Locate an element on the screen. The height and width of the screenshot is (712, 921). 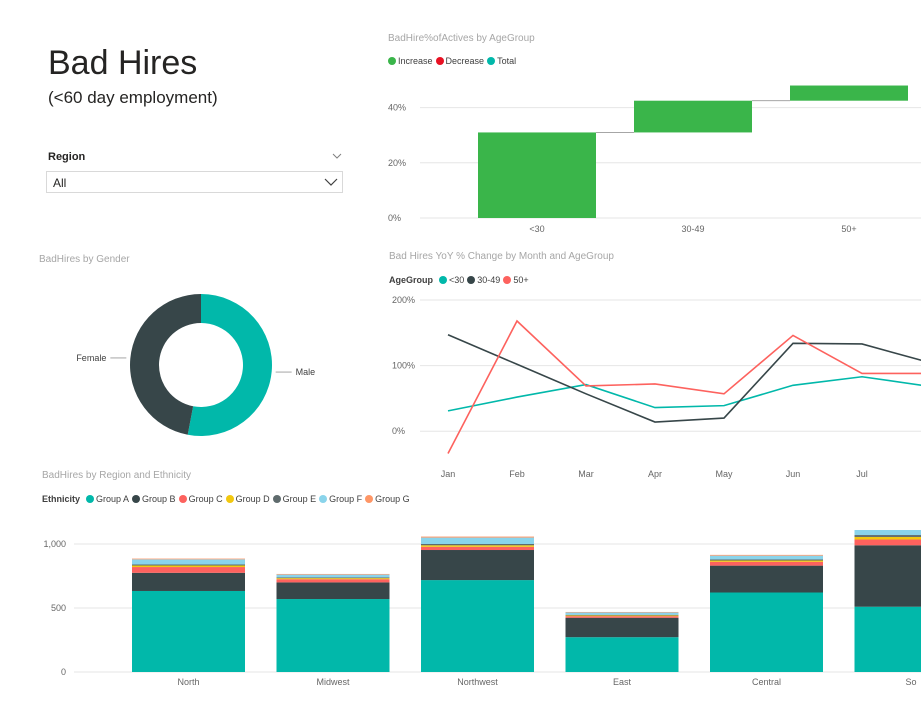
x-tick-label: Apr is located at coordinates (655, 474).